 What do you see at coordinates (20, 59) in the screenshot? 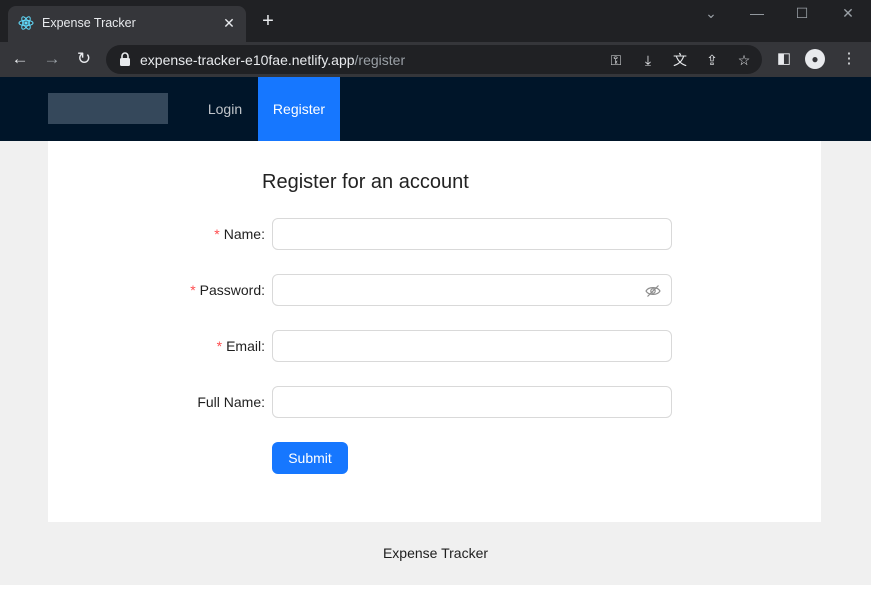
I see `back-icon: ←` at bounding box center [20, 59].